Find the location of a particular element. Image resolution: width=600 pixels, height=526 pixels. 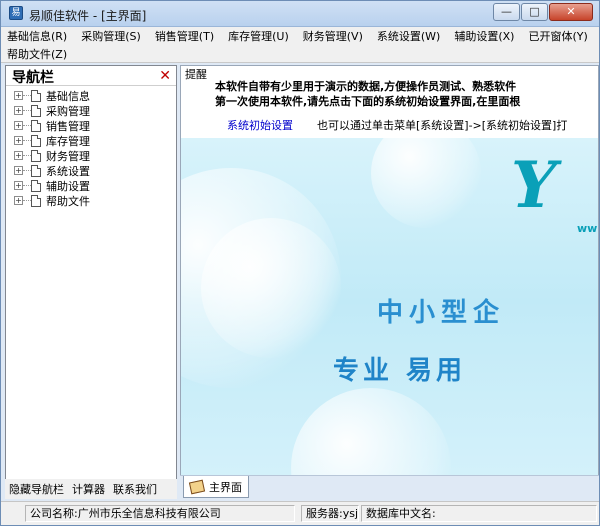

tree-item-label: 采购管理 is located at coordinates (68, 111).